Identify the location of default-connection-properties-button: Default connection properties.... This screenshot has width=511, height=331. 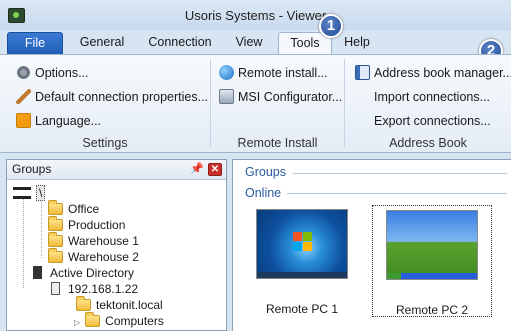
(112, 97).